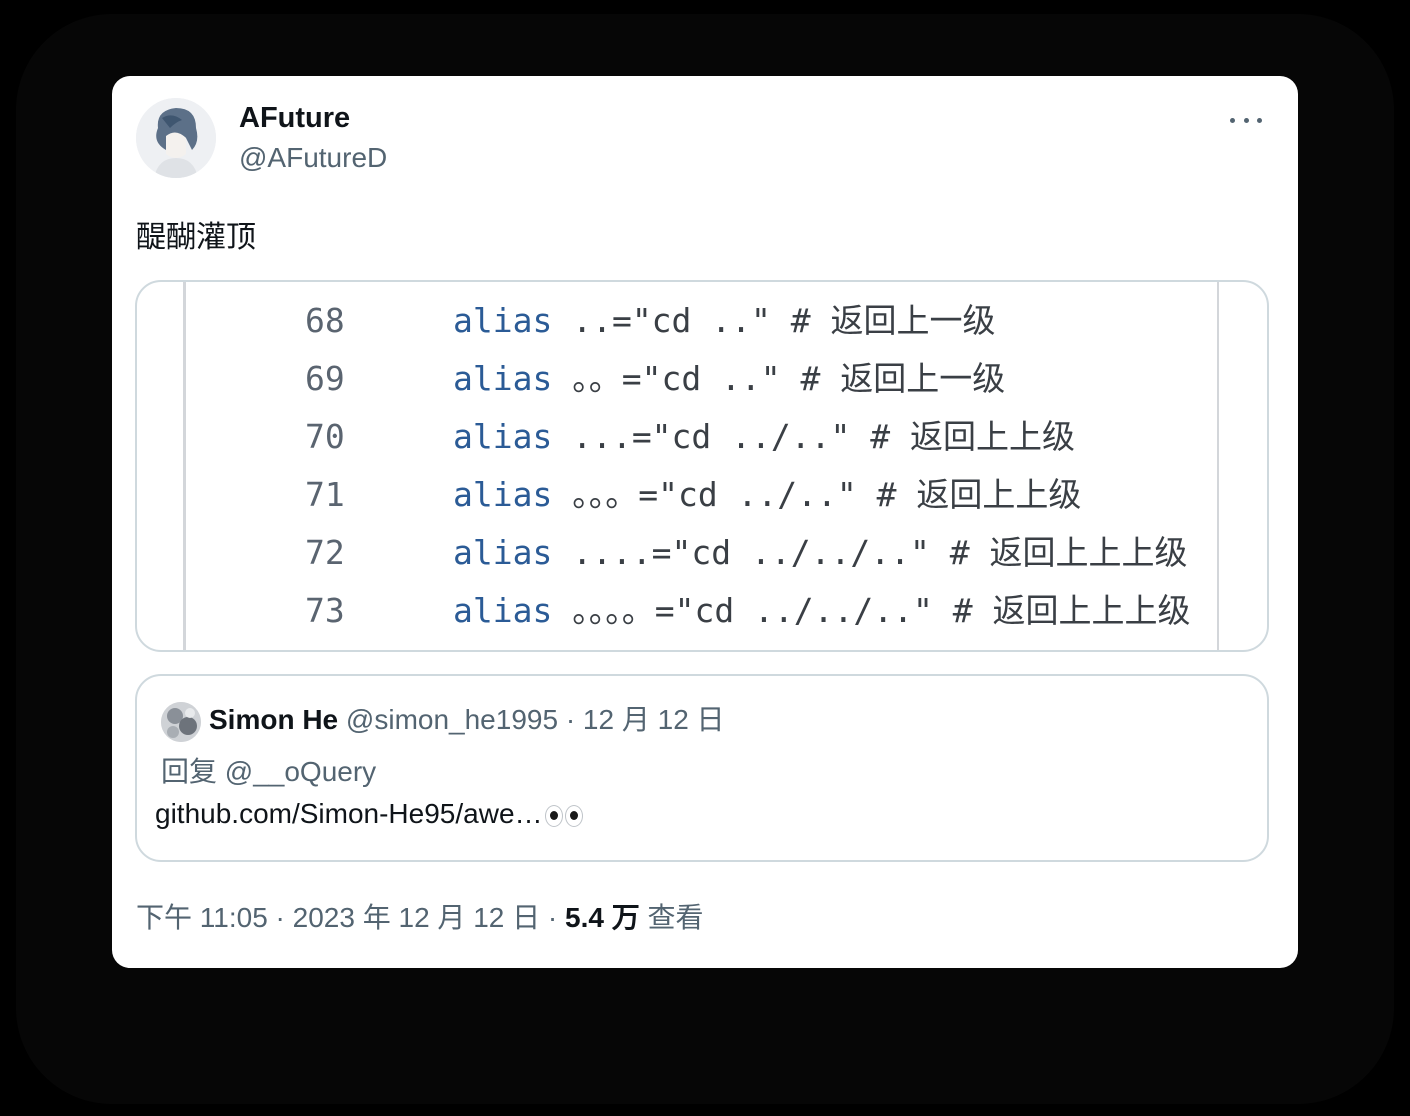 This screenshot has height=1116, width=1410. Describe the element at coordinates (176, 138) in the screenshot. I see `author-avatar` at that location.